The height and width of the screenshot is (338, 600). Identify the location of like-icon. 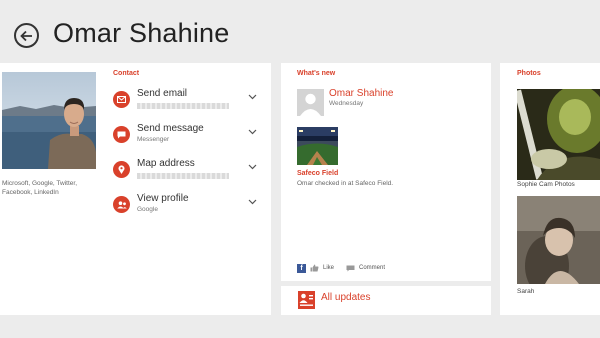
(314, 268).